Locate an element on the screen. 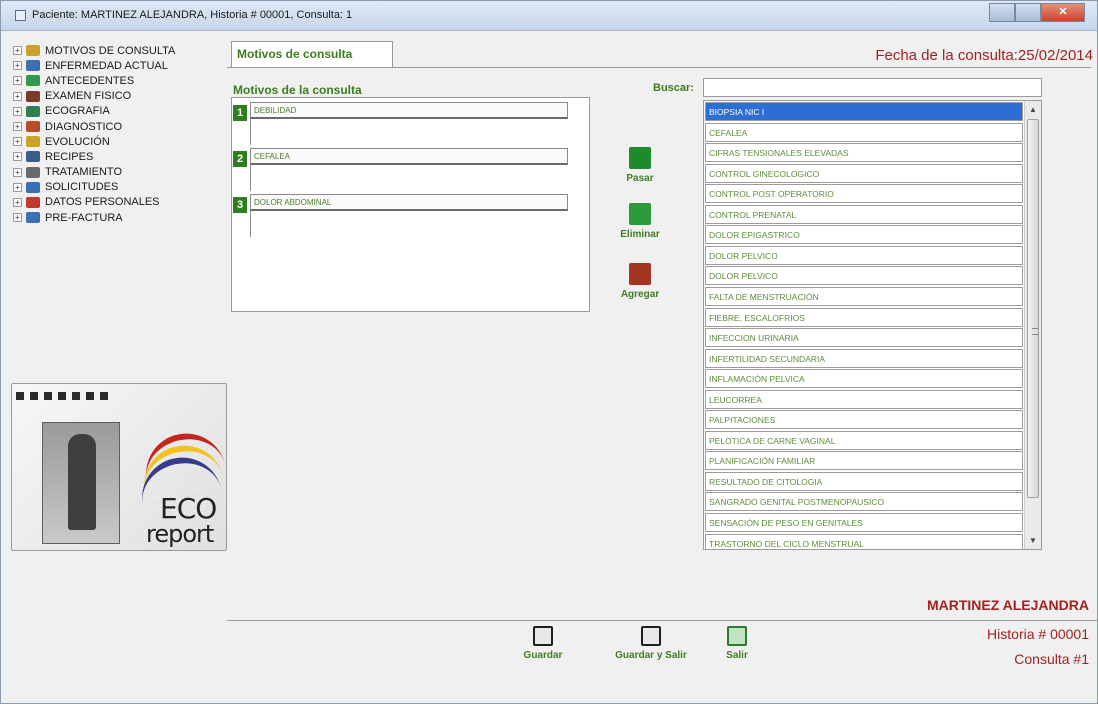 This screenshot has height=704, width=1098. motivos-section-label: Motivos de la consulta is located at coordinates (297, 90).